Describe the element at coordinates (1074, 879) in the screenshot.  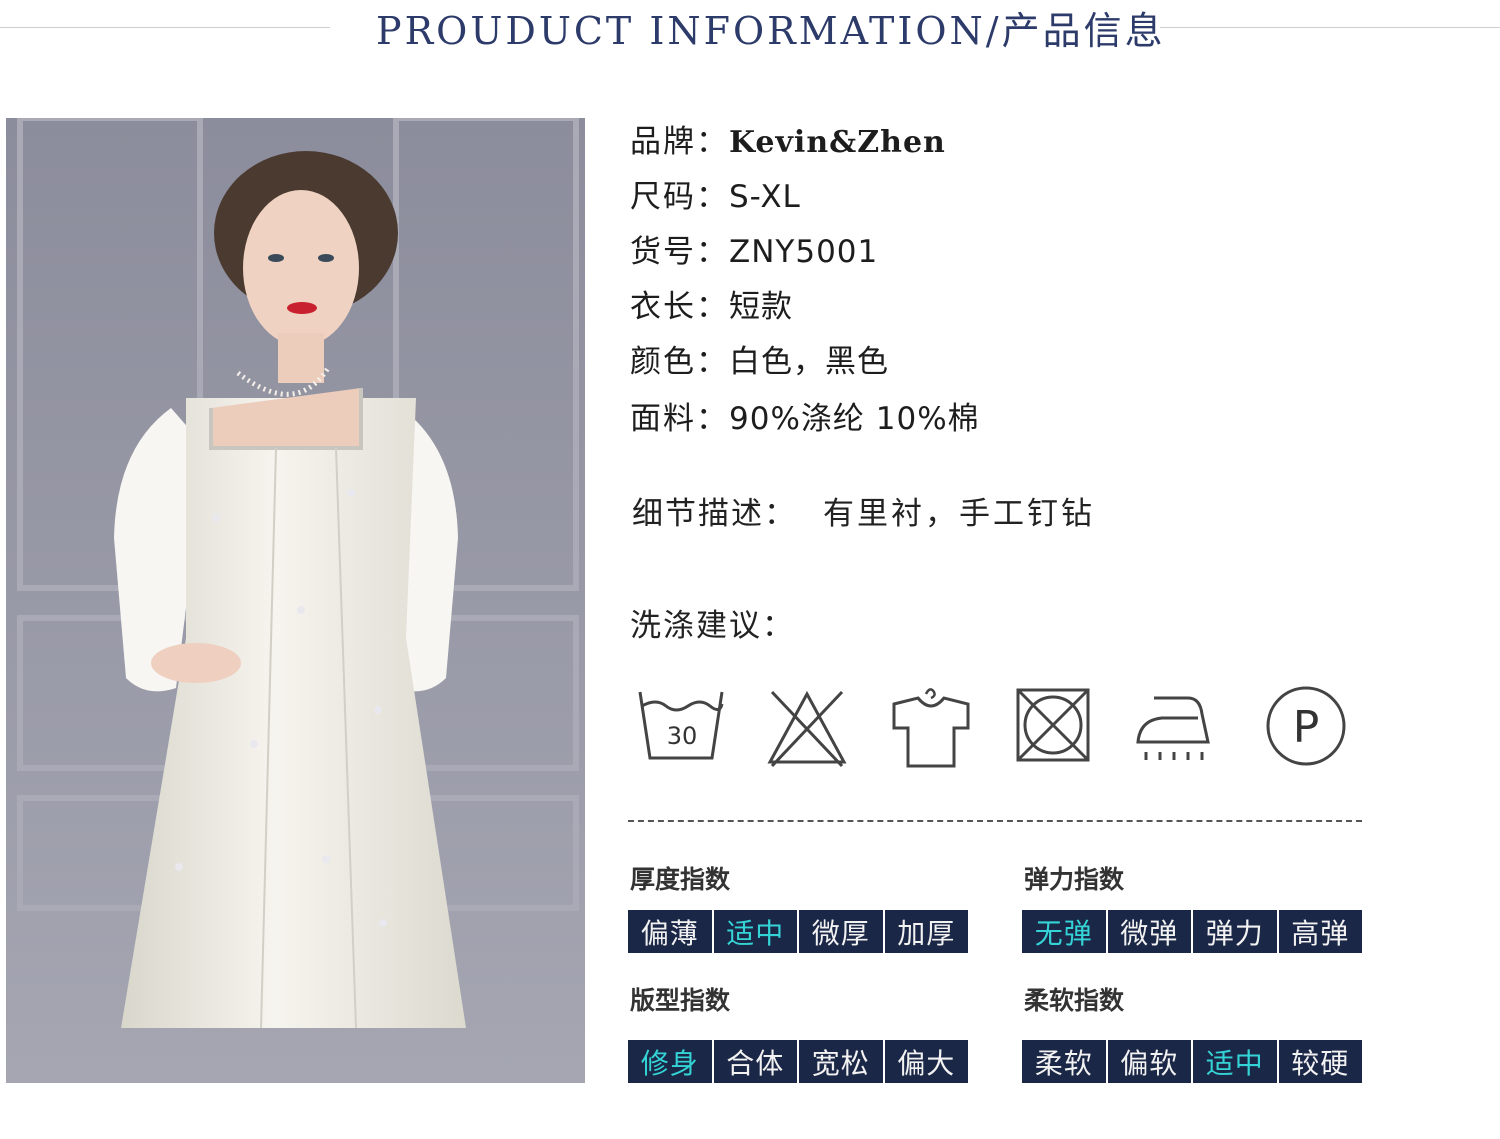
I see `elasticity-index-title: 弹力指数` at that location.